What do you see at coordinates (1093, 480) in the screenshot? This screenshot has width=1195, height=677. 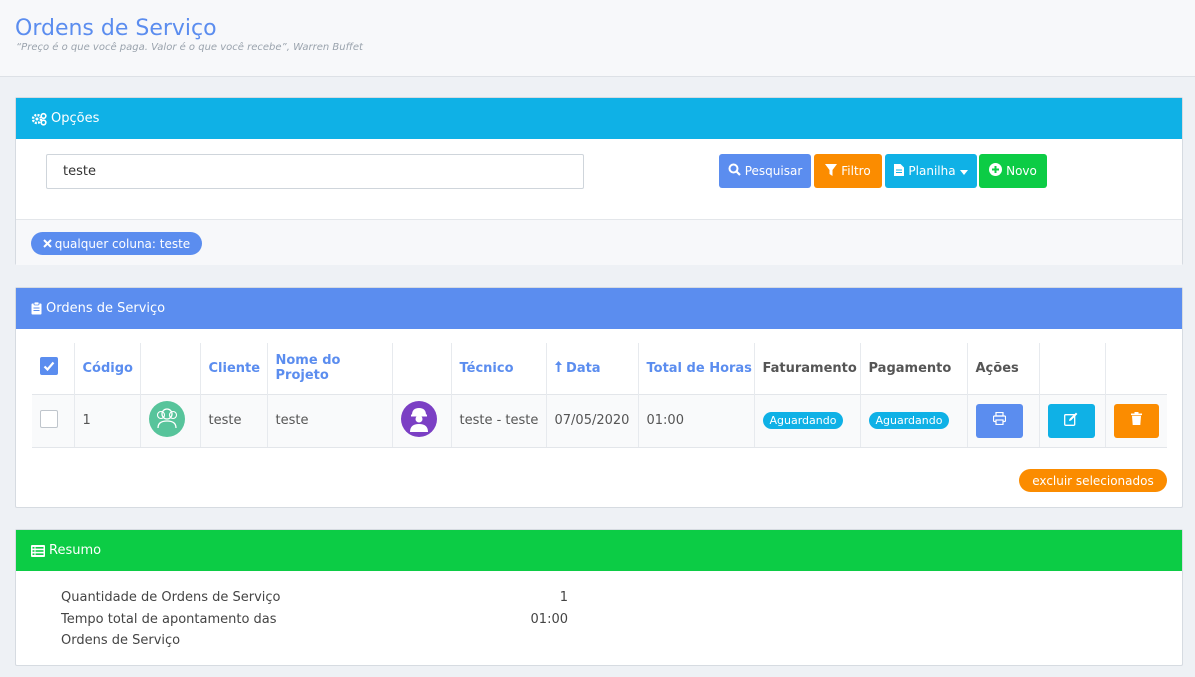 I see `delete-selected-button: excluir selecionados` at bounding box center [1093, 480].